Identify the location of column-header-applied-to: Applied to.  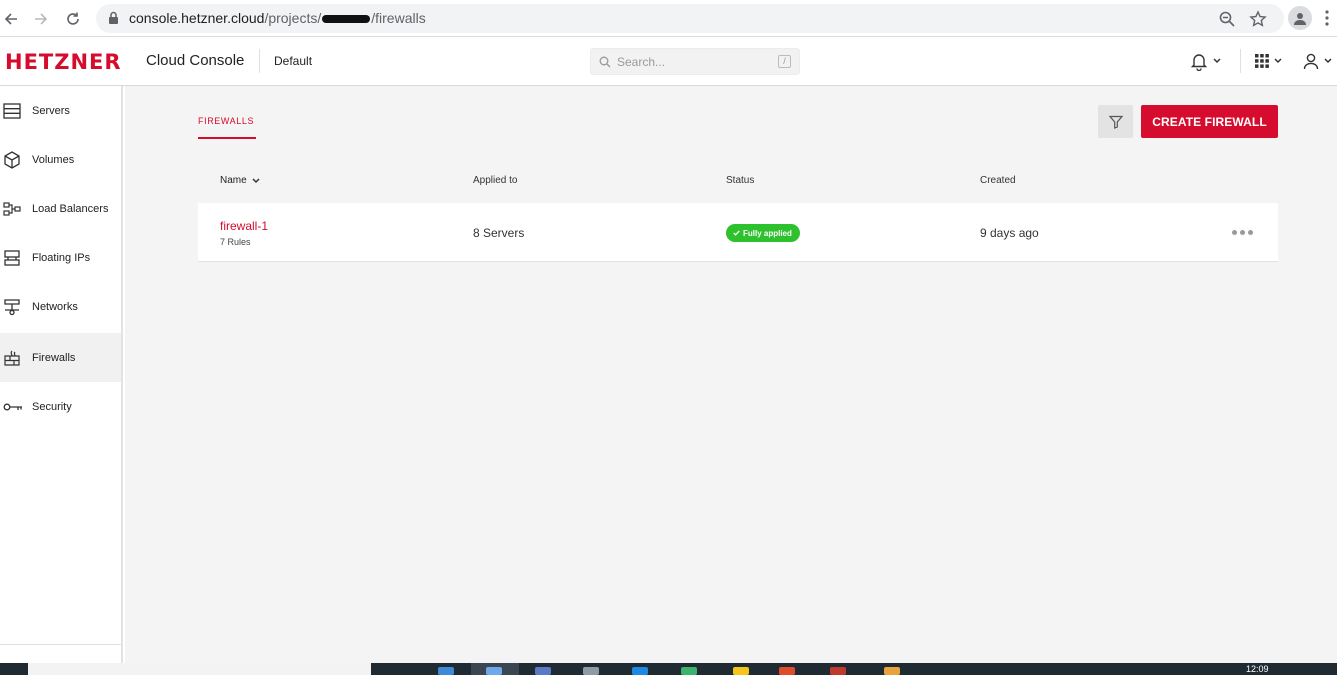
(495, 180).